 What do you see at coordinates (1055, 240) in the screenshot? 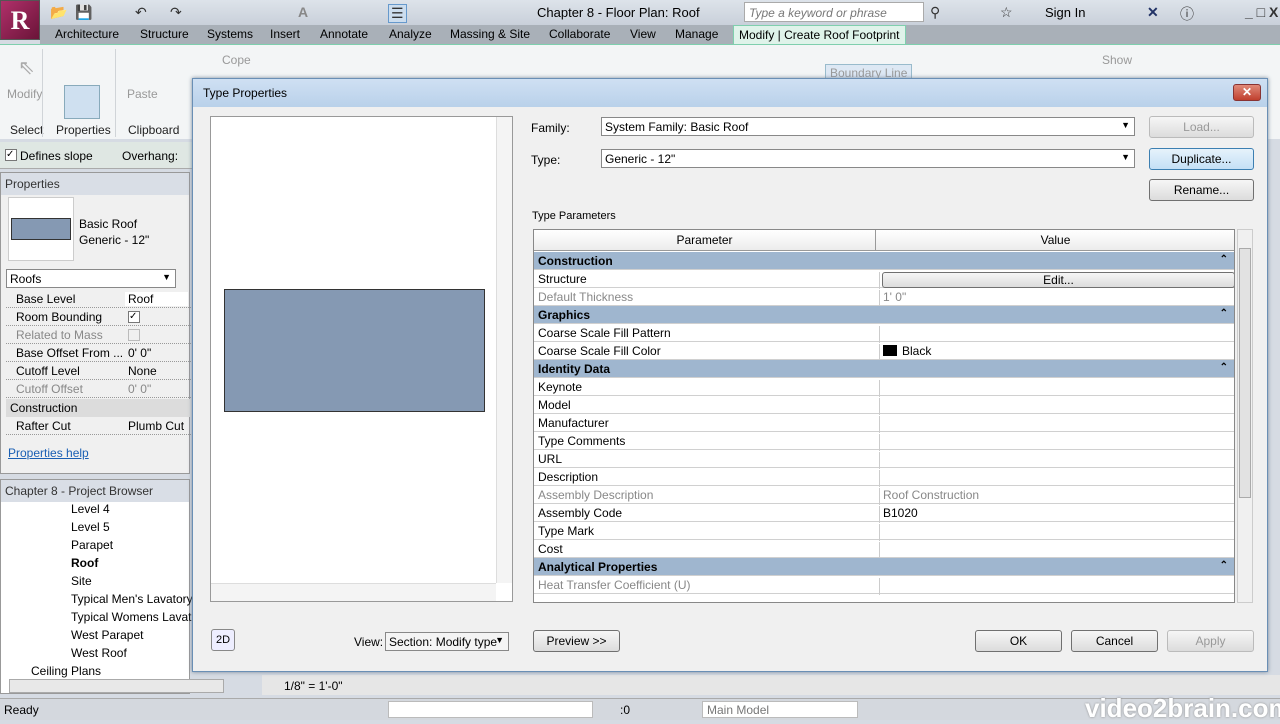
I see `column-header-value: Value` at bounding box center [1055, 240].